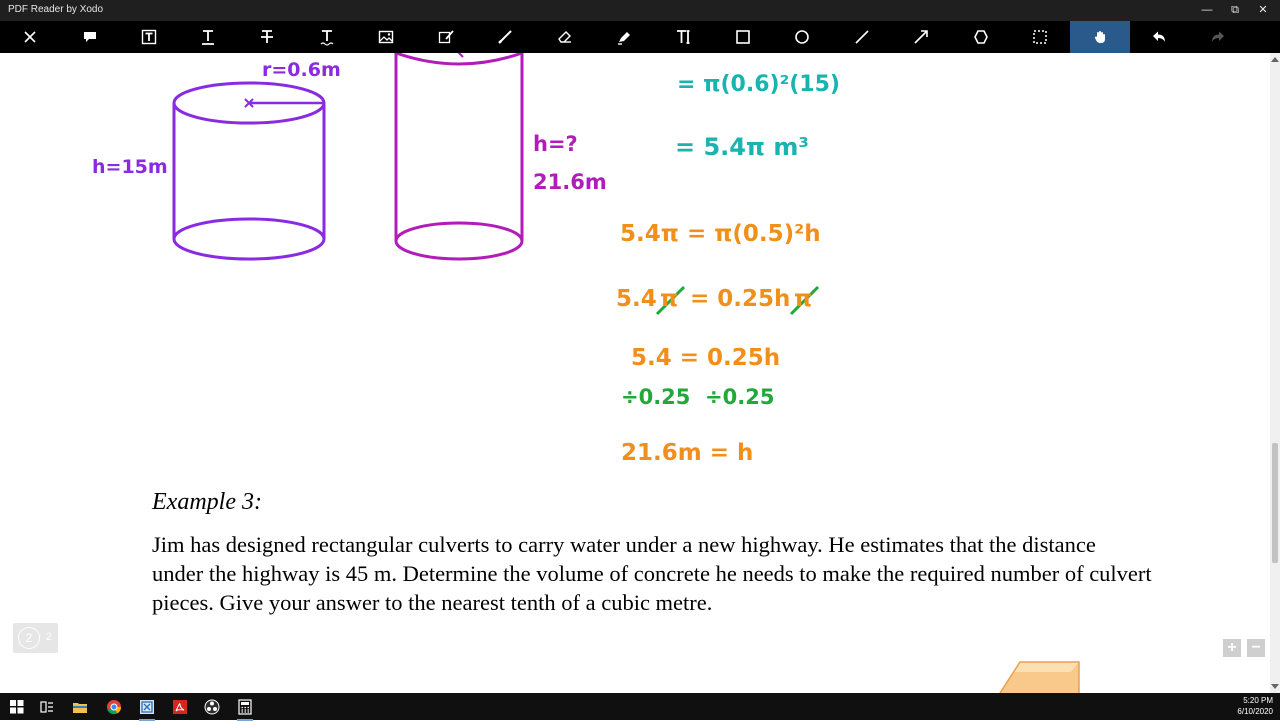  I want to click on orange-step-3: 5.4 = 0.25h, so click(706, 358).